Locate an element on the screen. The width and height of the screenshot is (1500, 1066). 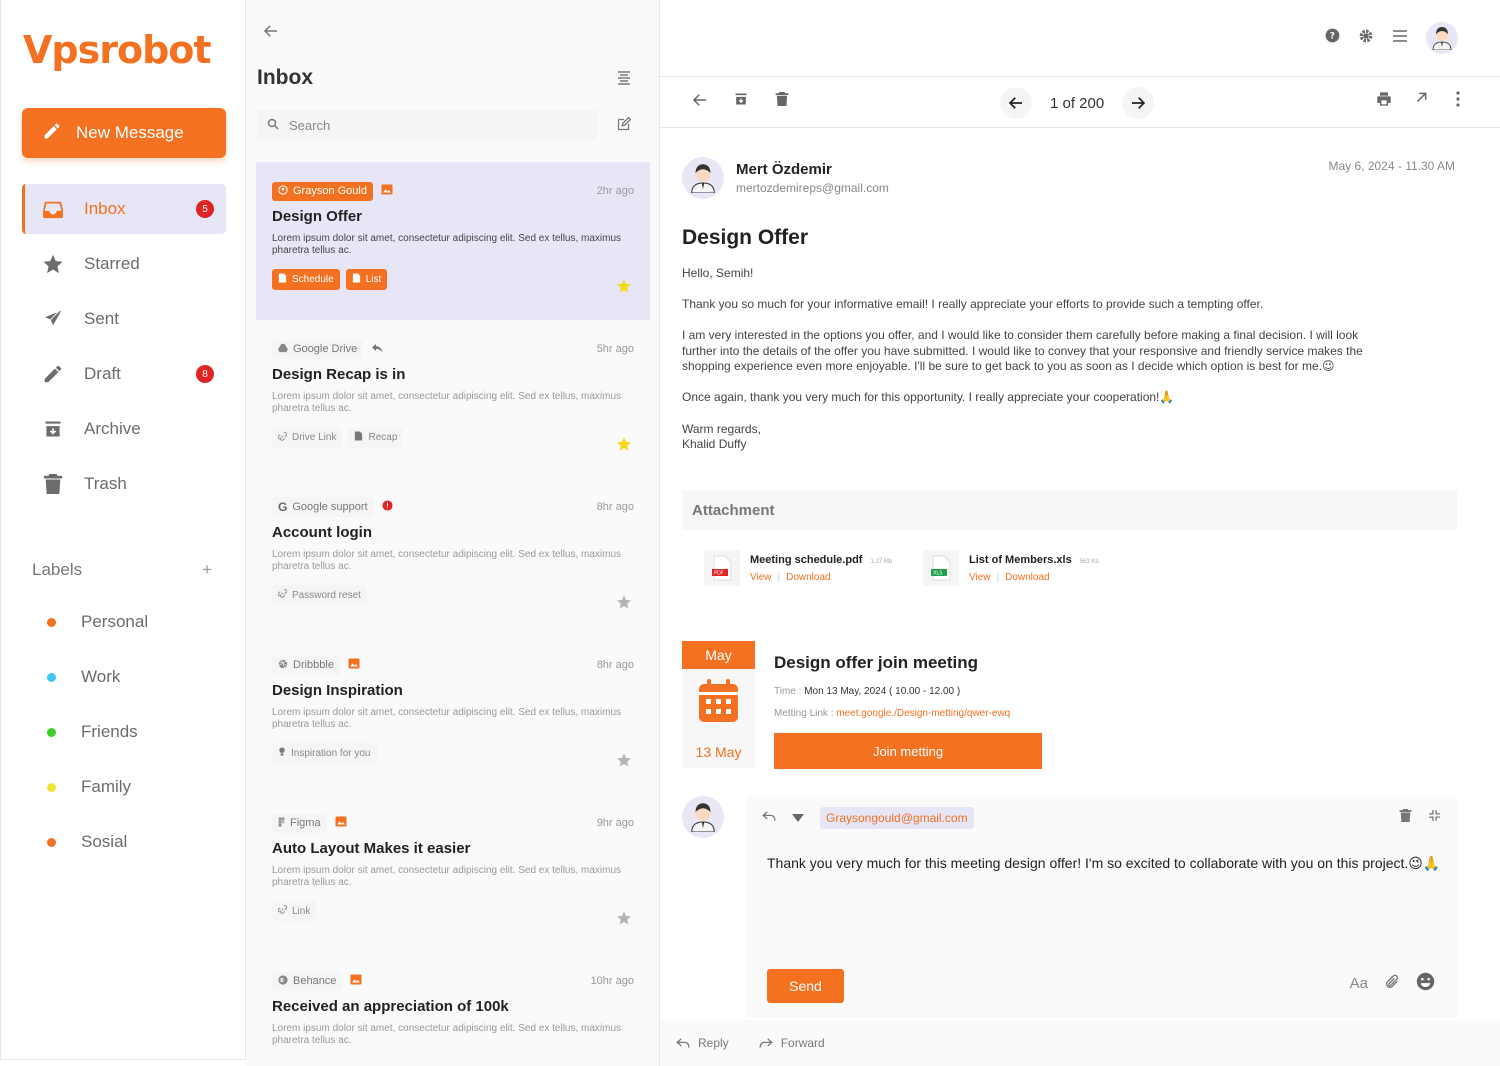
emoji-icon is located at coordinates (1425, 983).